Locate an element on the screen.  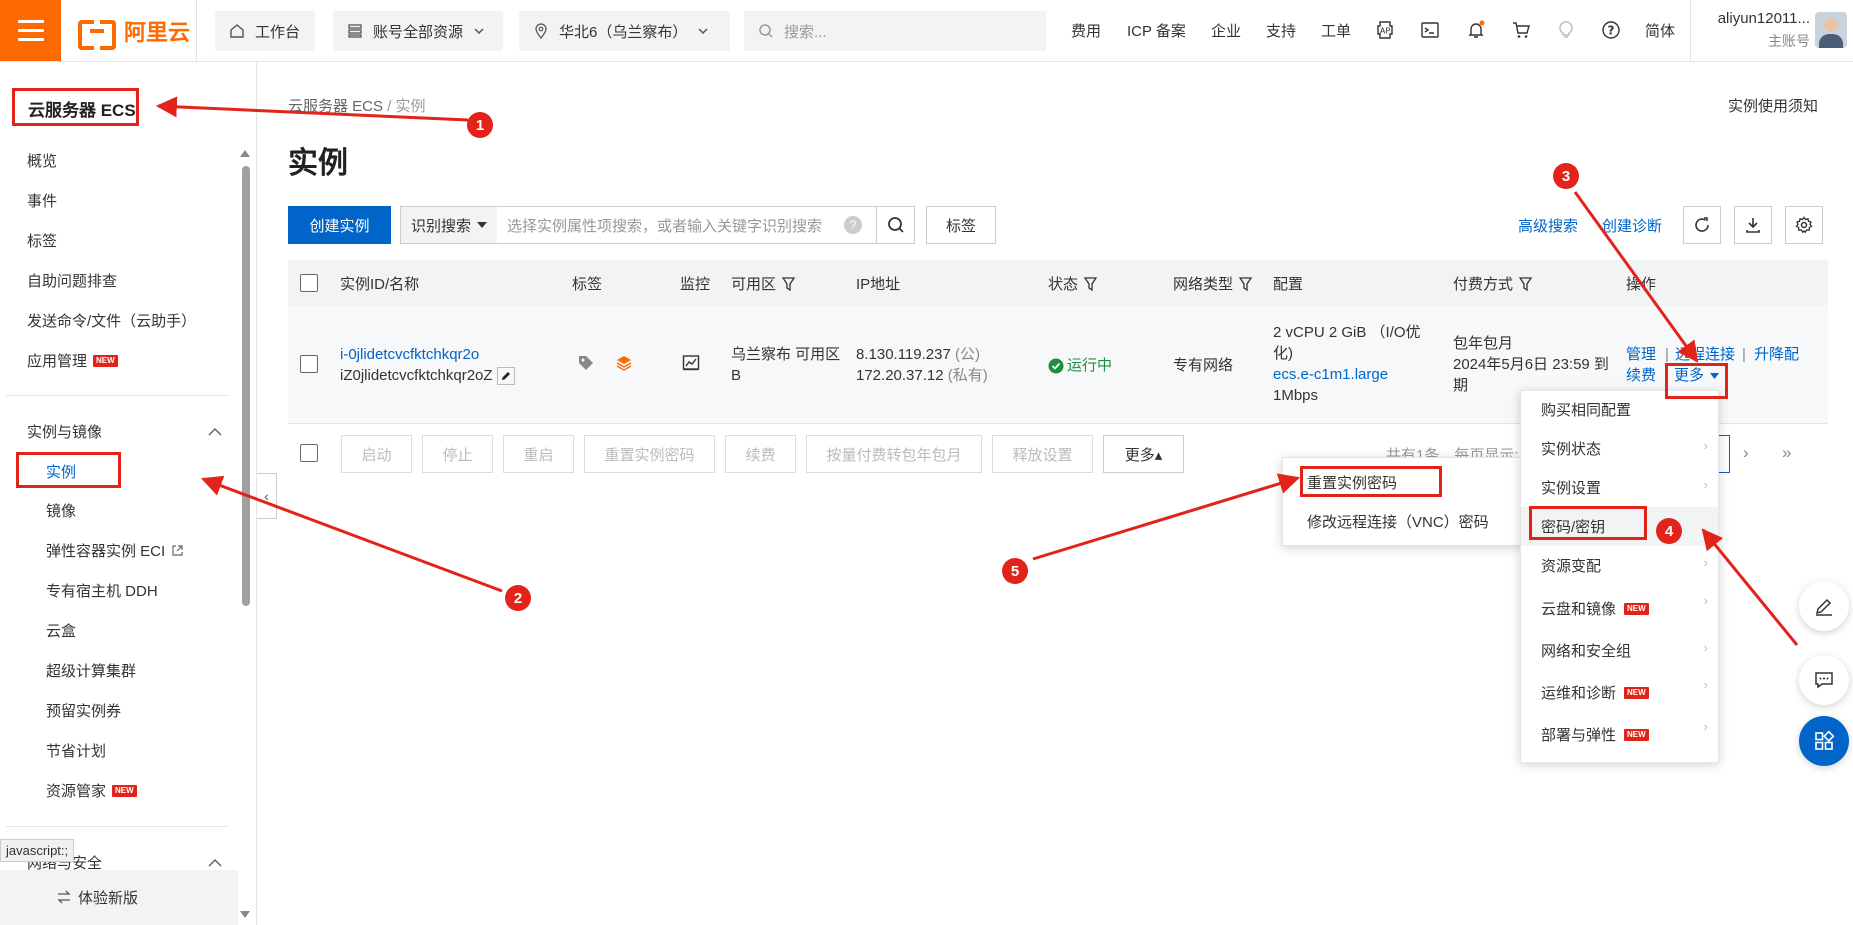
instance-notice-link: 实例使用须知 is located at coordinates (1773, 105).